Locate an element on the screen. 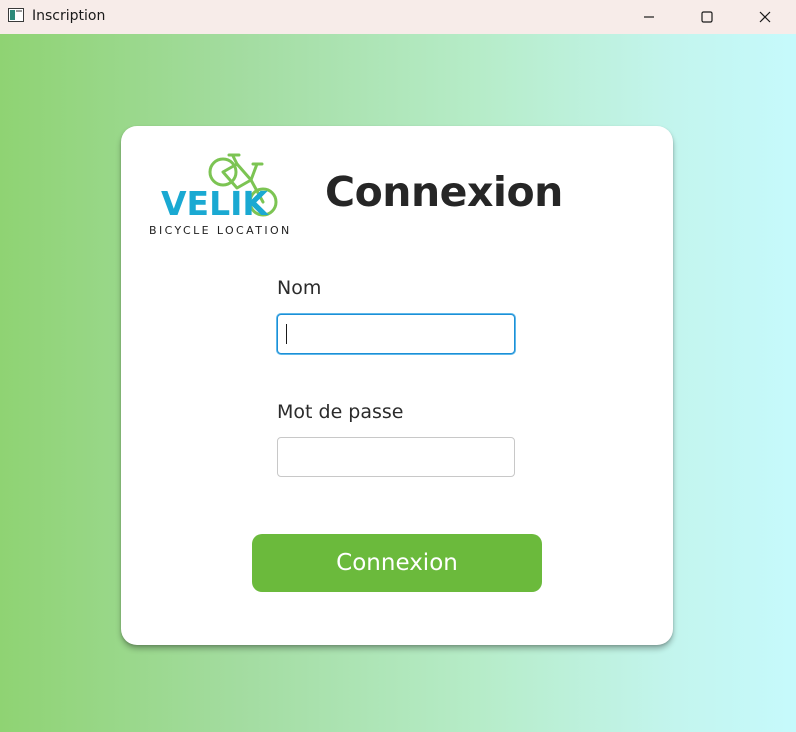  logo-brand: VELIK is located at coordinates (215, 203).